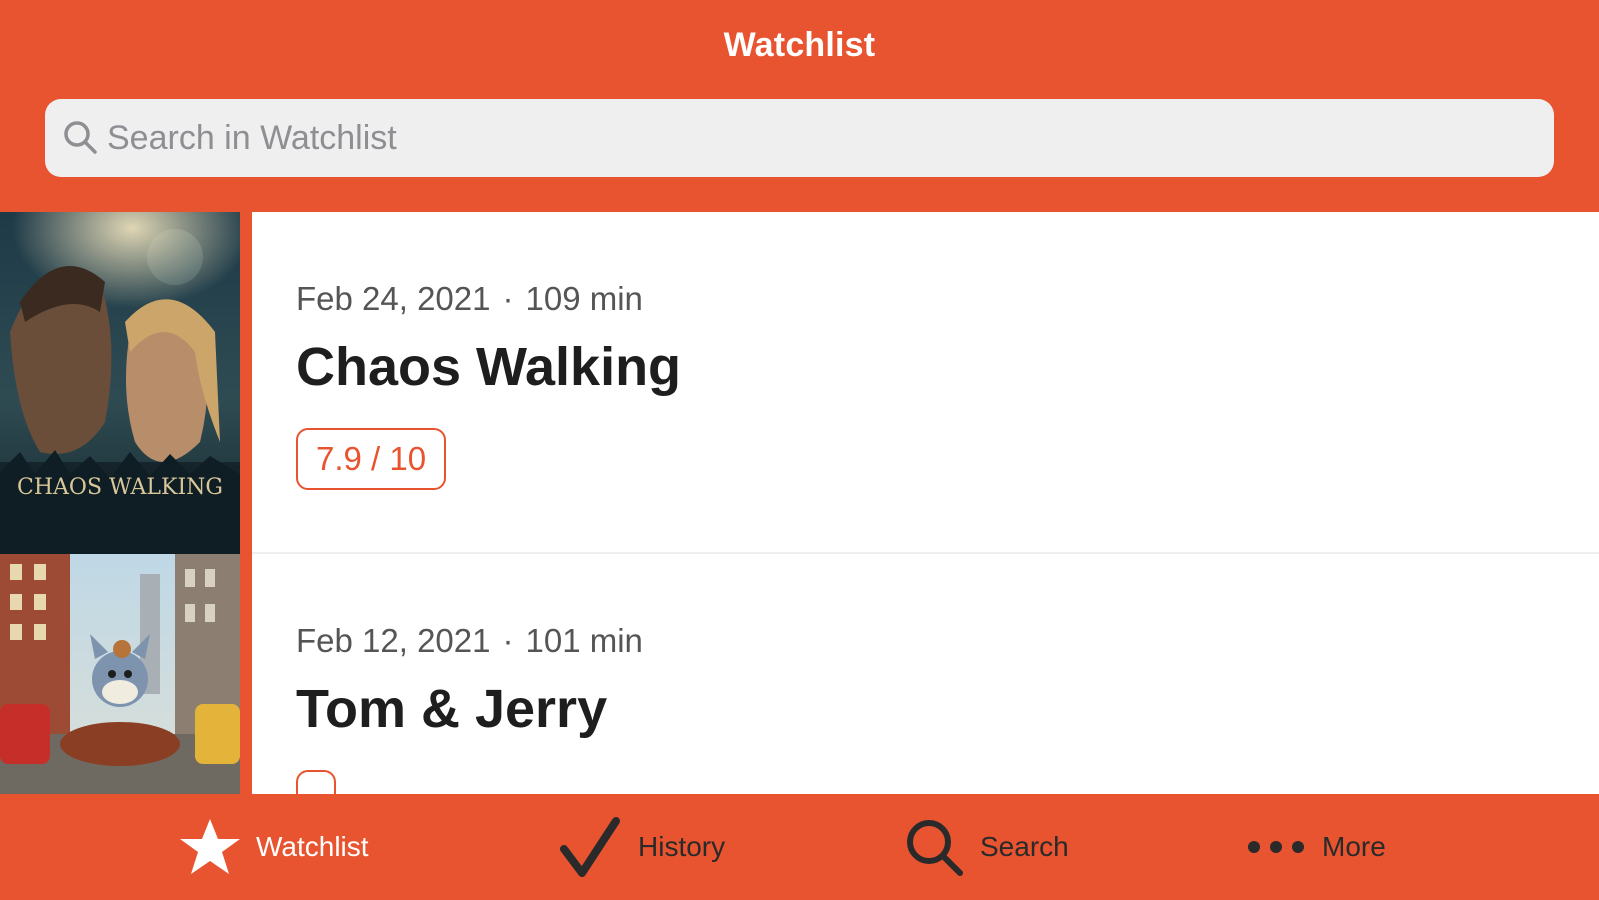  What do you see at coordinates (817, 138) in the screenshot?
I see `search-input` at bounding box center [817, 138].